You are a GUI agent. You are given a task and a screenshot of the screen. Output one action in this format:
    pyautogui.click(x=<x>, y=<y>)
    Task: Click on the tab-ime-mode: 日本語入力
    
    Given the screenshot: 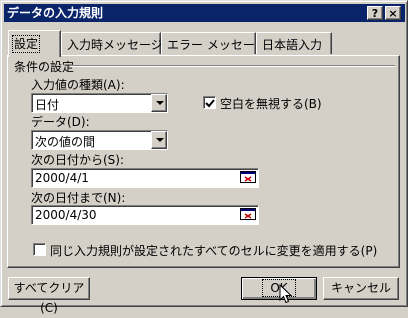 What is the action you would take?
    pyautogui.click(x=294, y=43)
    